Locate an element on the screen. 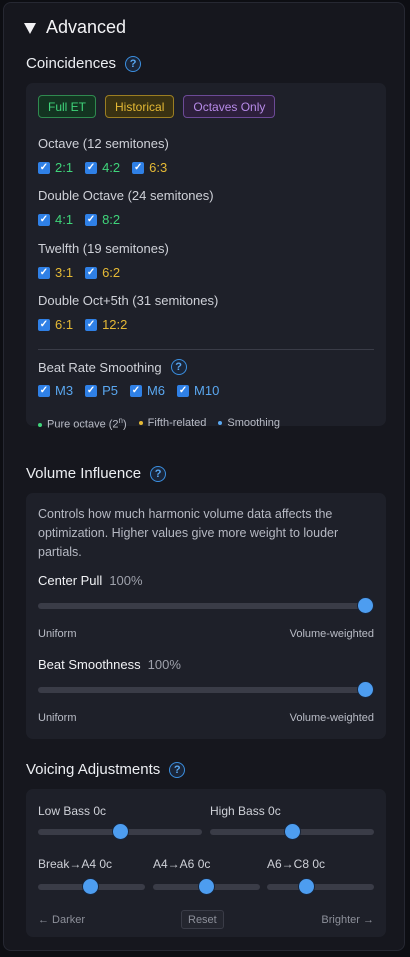 The height and width of the screenshot is (957, 410). break-a4-value: 0c is located at coordinates (106, 864).